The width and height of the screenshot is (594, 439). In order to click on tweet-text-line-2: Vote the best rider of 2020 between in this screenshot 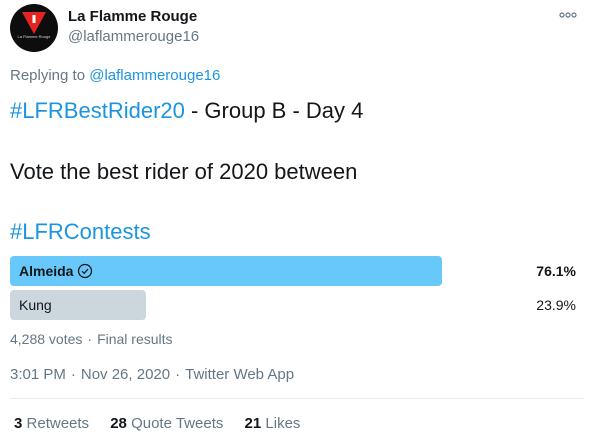, I will do `click(184, 171)`.